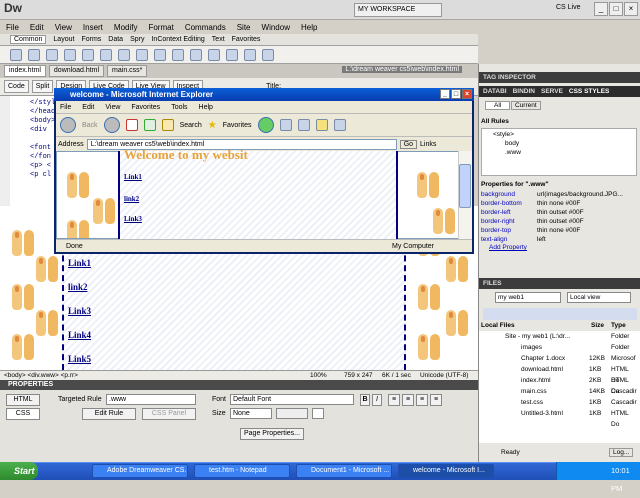  Describe the element at coordinates (16, 86) in the screenshot. I see `code-view-button: Code` at that location.